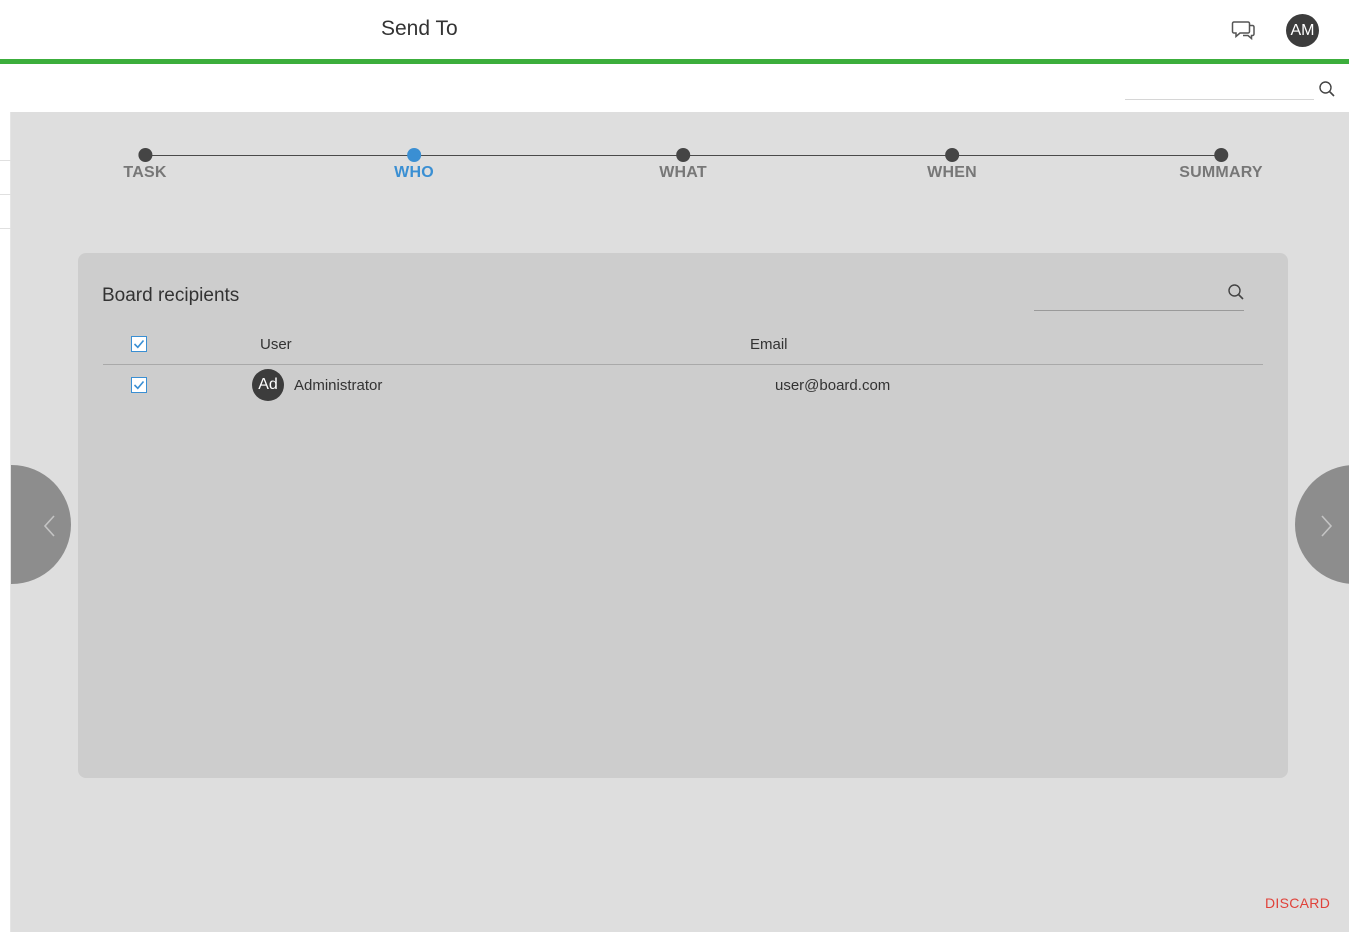 The height and width of the screenshot is (932, 1349). What do you see at coordinates (1302, 30) in the screenshot?
I see `user-avatar: AM` at bounding box center [1302, 30].